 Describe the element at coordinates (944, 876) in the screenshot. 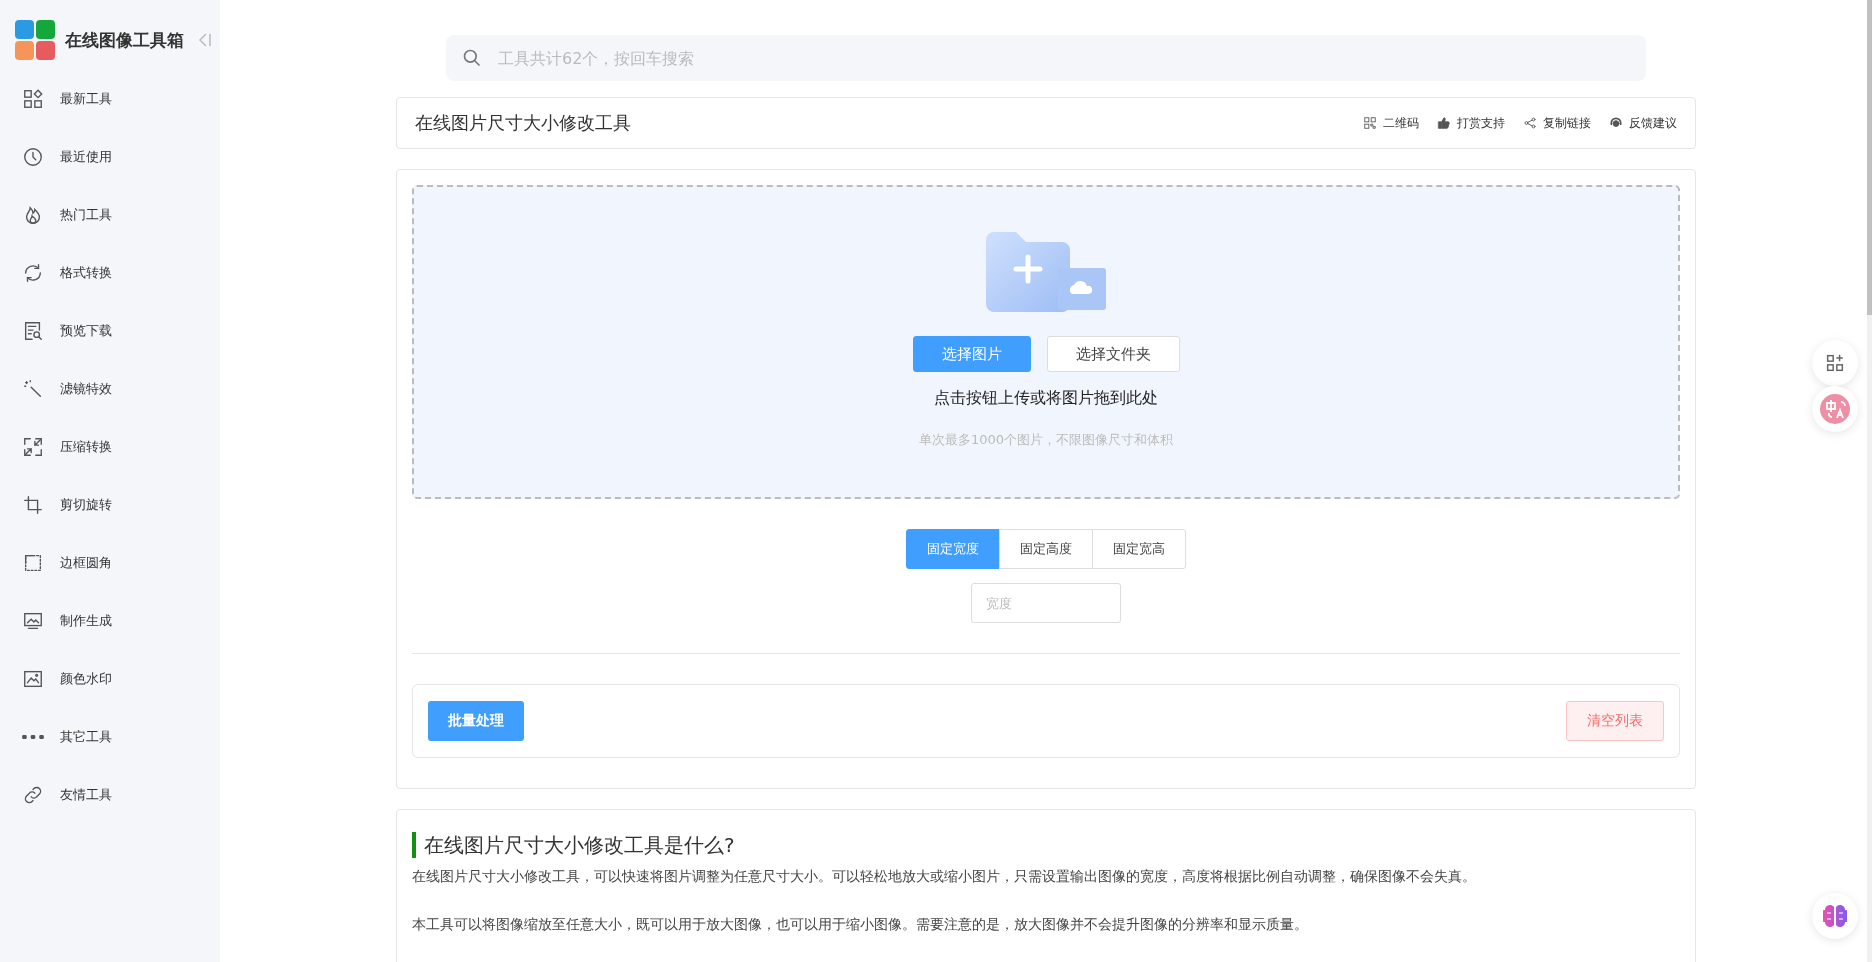

I see `paragraph: 在线图片尺寸大小修改工具，可以快速将图片调整为任意尺寸大小。可以轻松地放大或缩小图片，只需设置输出图像的宽度，高度将根据比例自动调整，确保图像不会失真。` at that location.